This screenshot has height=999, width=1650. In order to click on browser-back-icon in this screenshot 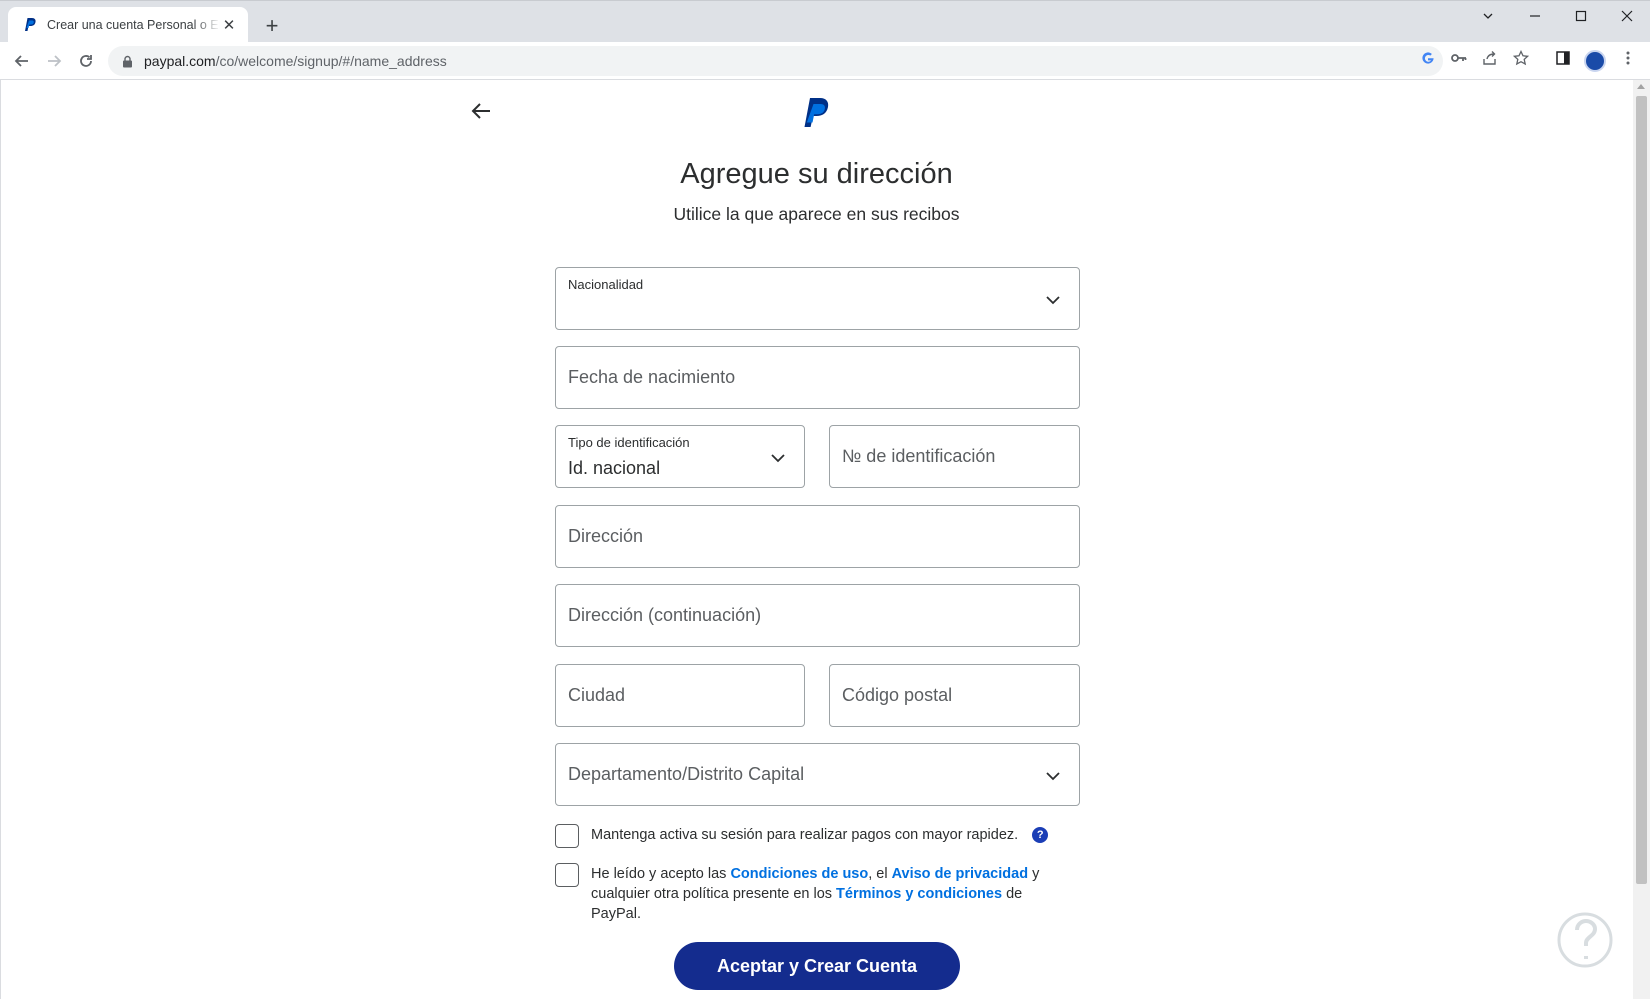, I will do `click(22, 61)`.